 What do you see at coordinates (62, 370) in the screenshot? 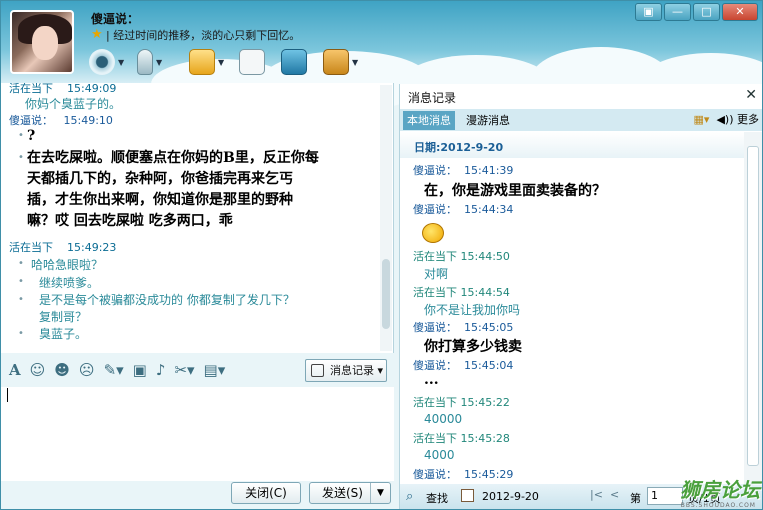
I see `magic-emoji-icon: ☻` at bounding box center [62, 370].